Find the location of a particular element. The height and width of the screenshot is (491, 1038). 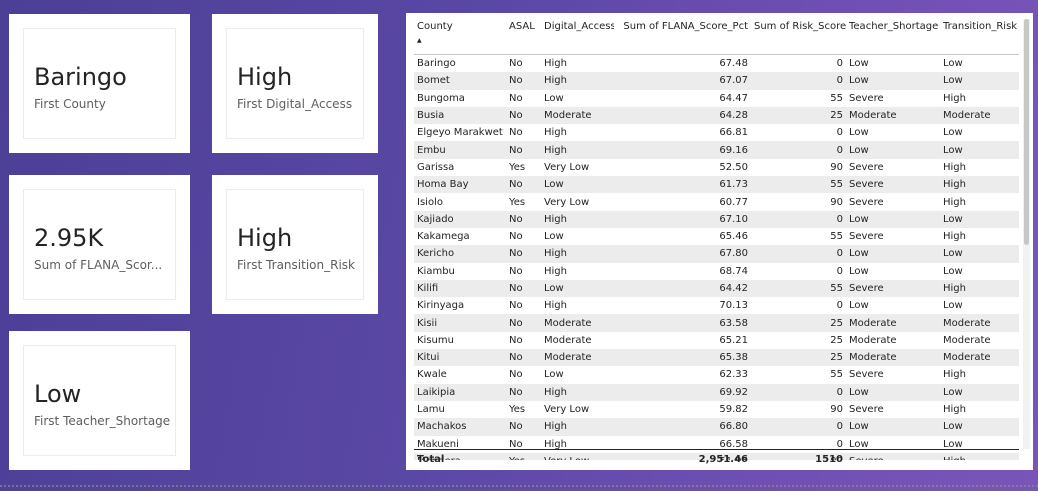

kpi-card-frame: High First Transition_Risk is located at coordinates (295, 244).